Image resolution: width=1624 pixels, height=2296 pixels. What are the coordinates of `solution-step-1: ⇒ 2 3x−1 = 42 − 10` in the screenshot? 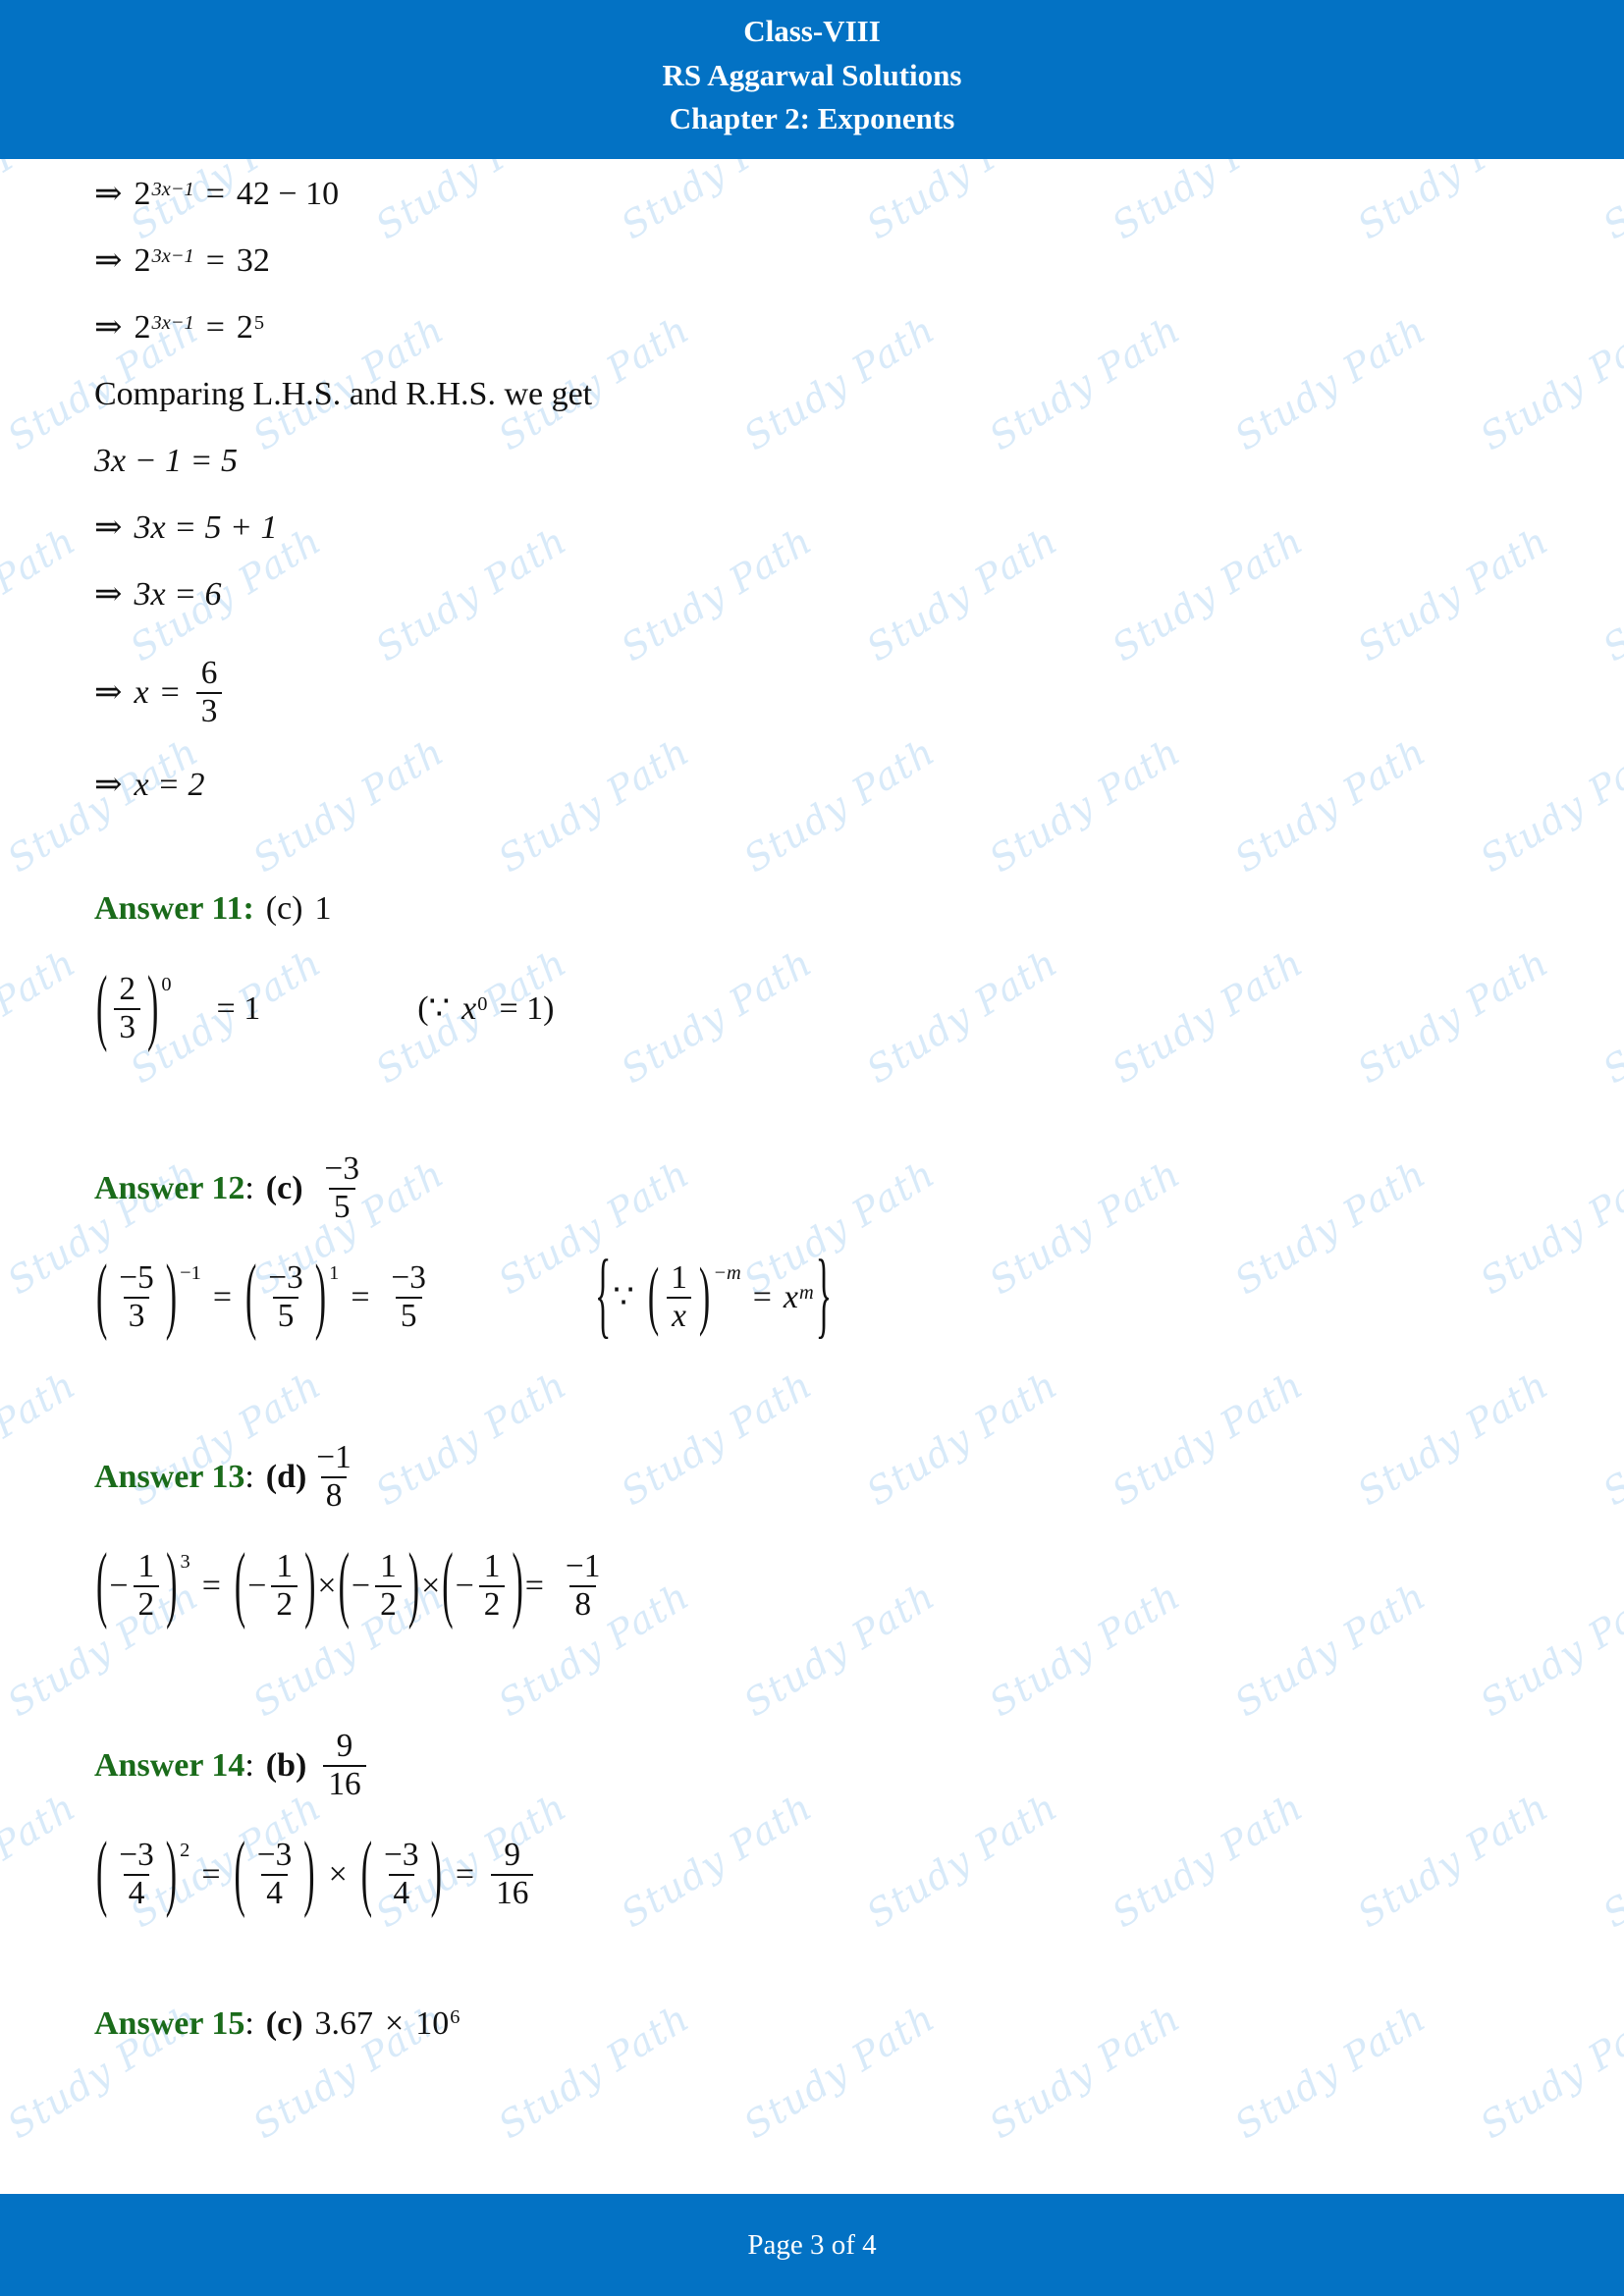 It's located at (859, 194).